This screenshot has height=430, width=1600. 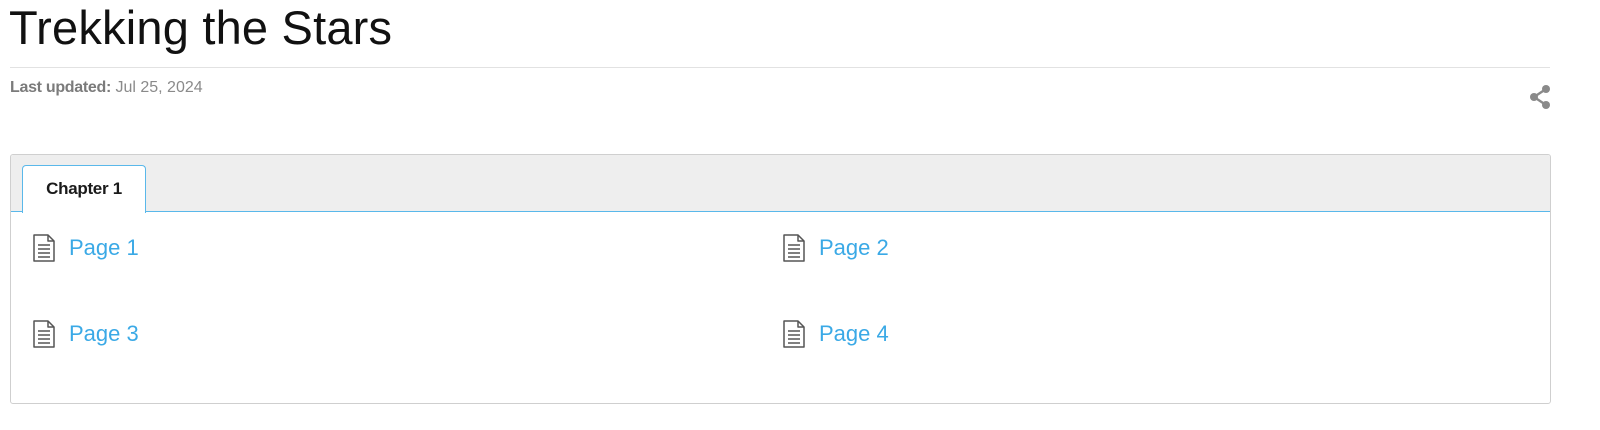 I want to click on tab-chapter-1: Chapter 1, so click(x=84, y=189).